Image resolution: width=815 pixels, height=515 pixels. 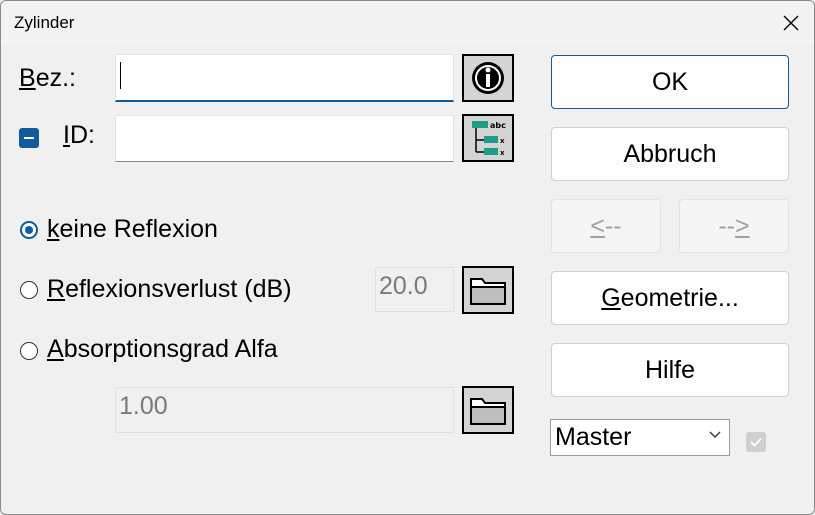 I want to click on ok-button: OK, so click(x=670, y=82).